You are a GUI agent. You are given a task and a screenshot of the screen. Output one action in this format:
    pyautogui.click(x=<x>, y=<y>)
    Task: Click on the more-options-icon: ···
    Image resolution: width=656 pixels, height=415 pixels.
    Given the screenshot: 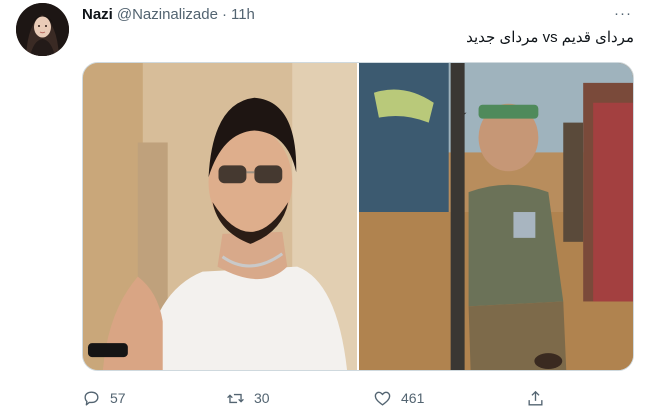 What is the action you would take?
    pyautogui.click(x=623, y=13)
    